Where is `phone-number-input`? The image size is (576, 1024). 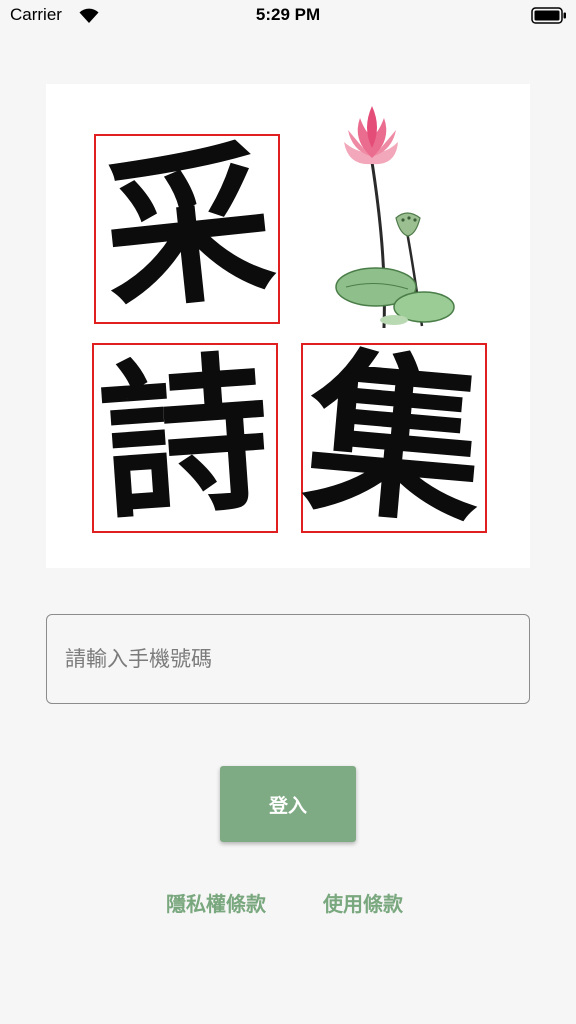 phone-number-input is located at coordinates (288, 659).